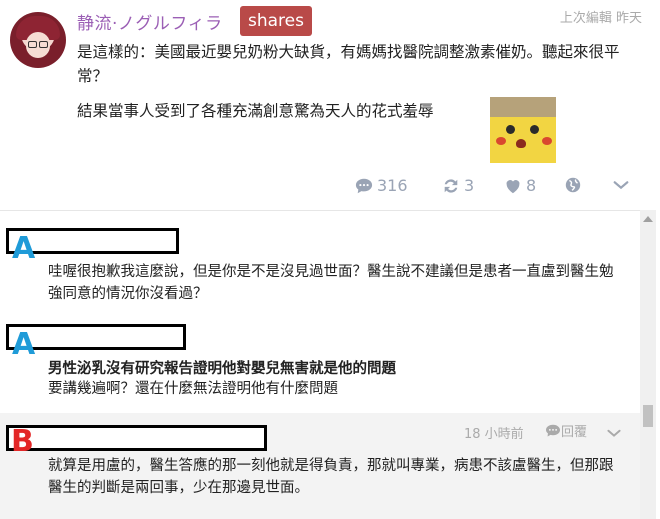 This screenshot has height=519, width=660. I want to click on post-paragraph-2: 結果當事人受到了各種充滿創意驚為天人的花式羞辱, so click(255, 111).